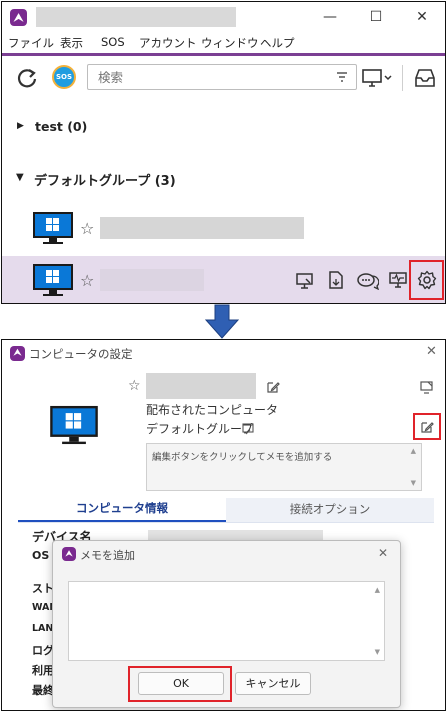 The image size is (448, 713). Describe the element at coordinates (113, 42) in the screenshot. I see `menu-sos: SOS` at that location.